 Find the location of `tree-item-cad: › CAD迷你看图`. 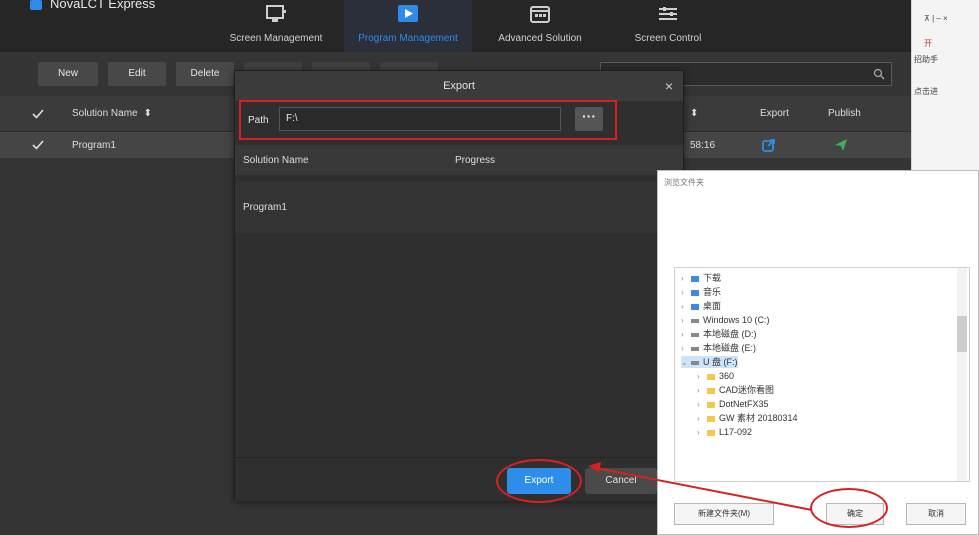

tree-item-cad: › CAD迷你看图 is located at coordinates (735, 390).